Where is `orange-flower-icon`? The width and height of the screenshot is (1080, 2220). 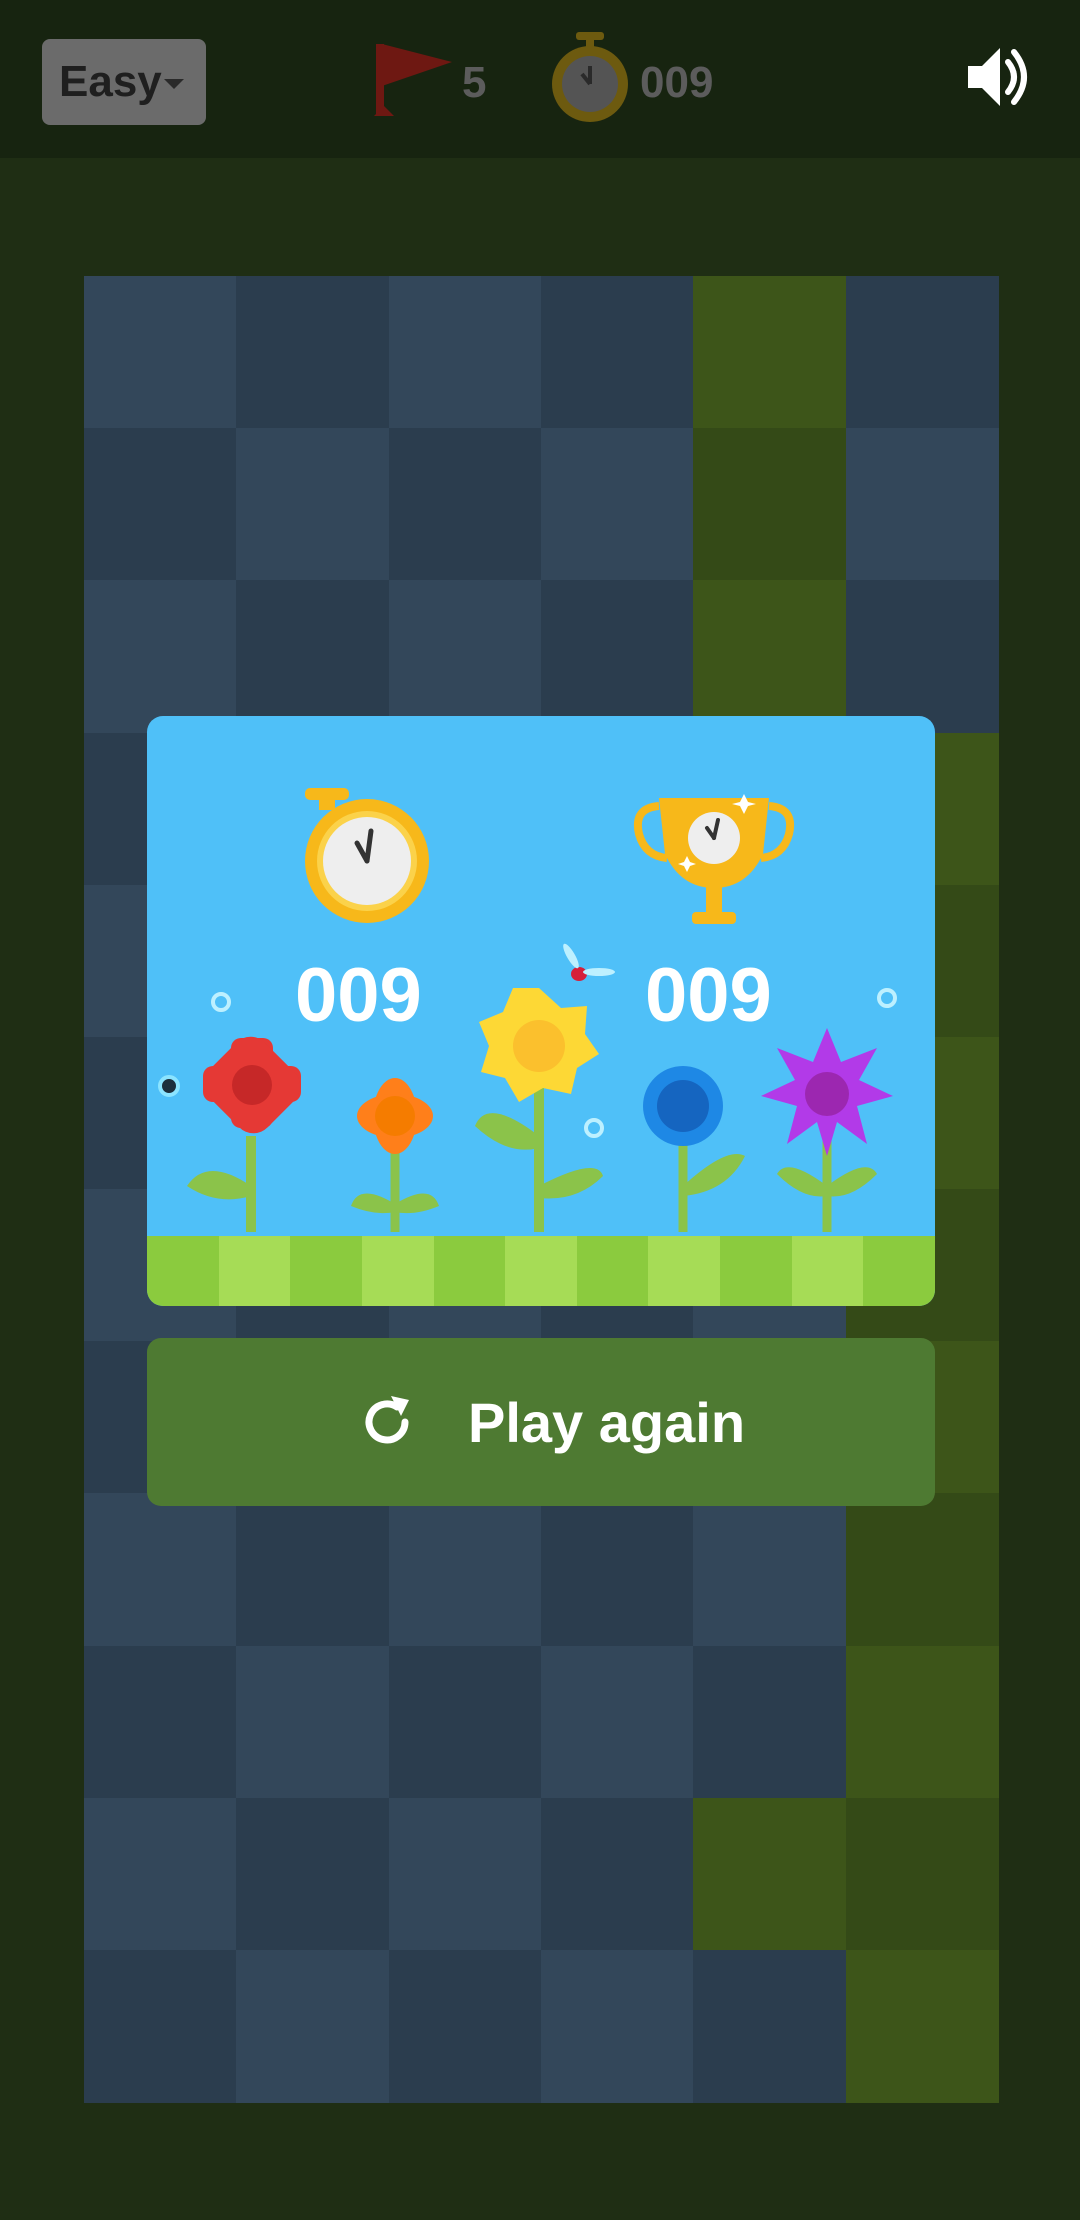
orange-flower-icon is located at coordinates (395, 1155).